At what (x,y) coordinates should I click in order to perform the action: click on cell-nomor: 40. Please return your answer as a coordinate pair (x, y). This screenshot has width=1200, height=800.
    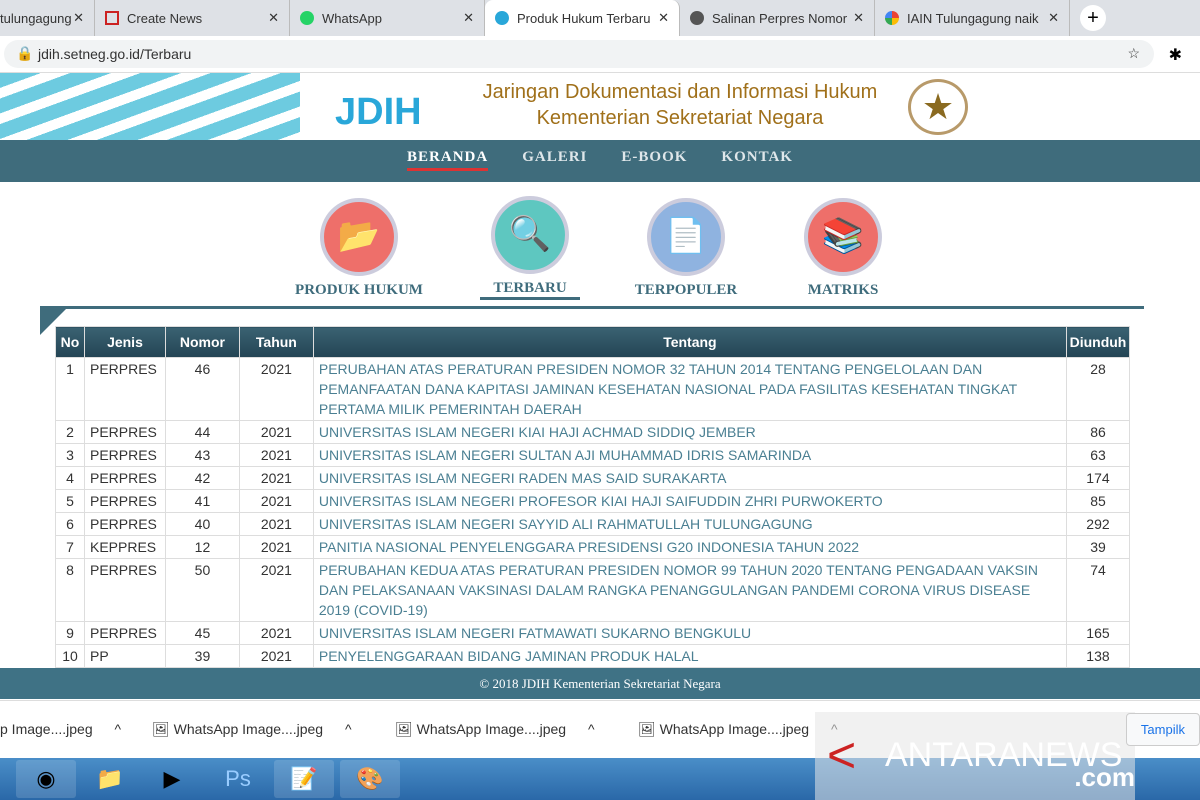
    Looking at the image, I should click on (202, 524).